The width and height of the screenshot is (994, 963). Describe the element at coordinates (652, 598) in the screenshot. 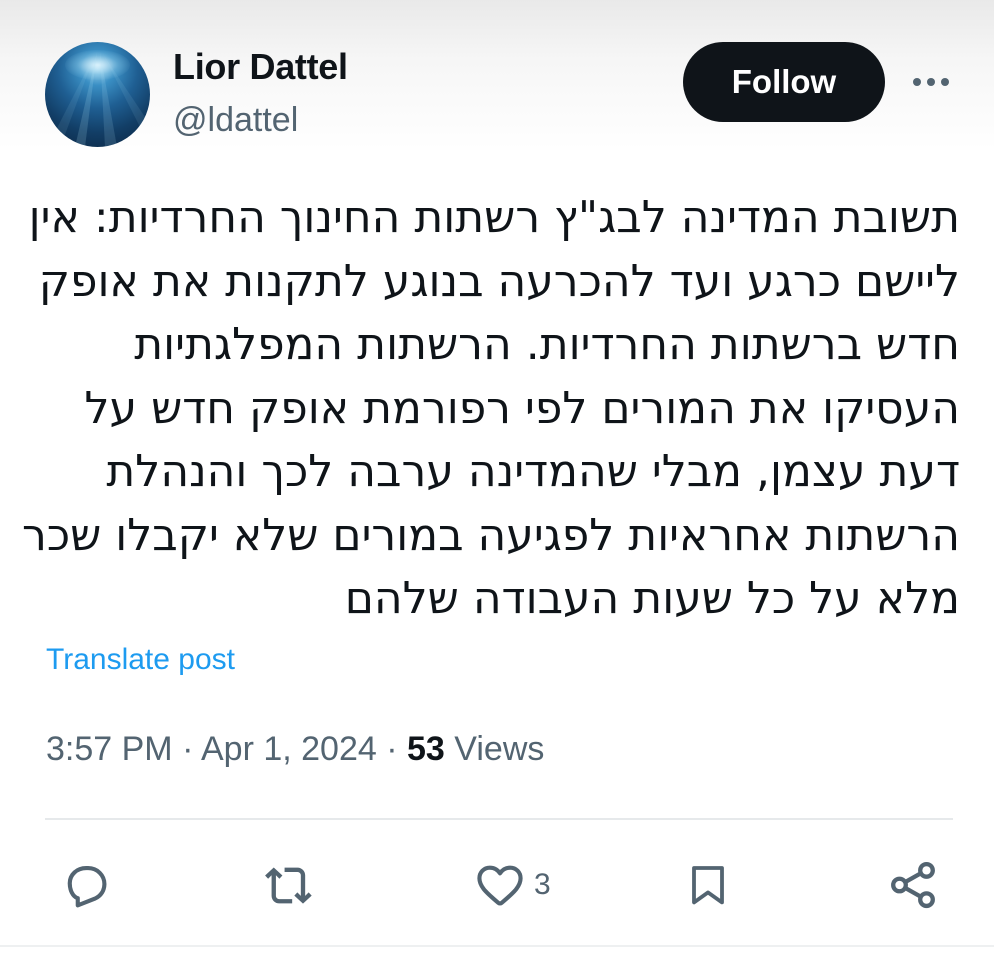

I see `post-text-line: מלא על כל שעות העבודה שלהם` at that location.